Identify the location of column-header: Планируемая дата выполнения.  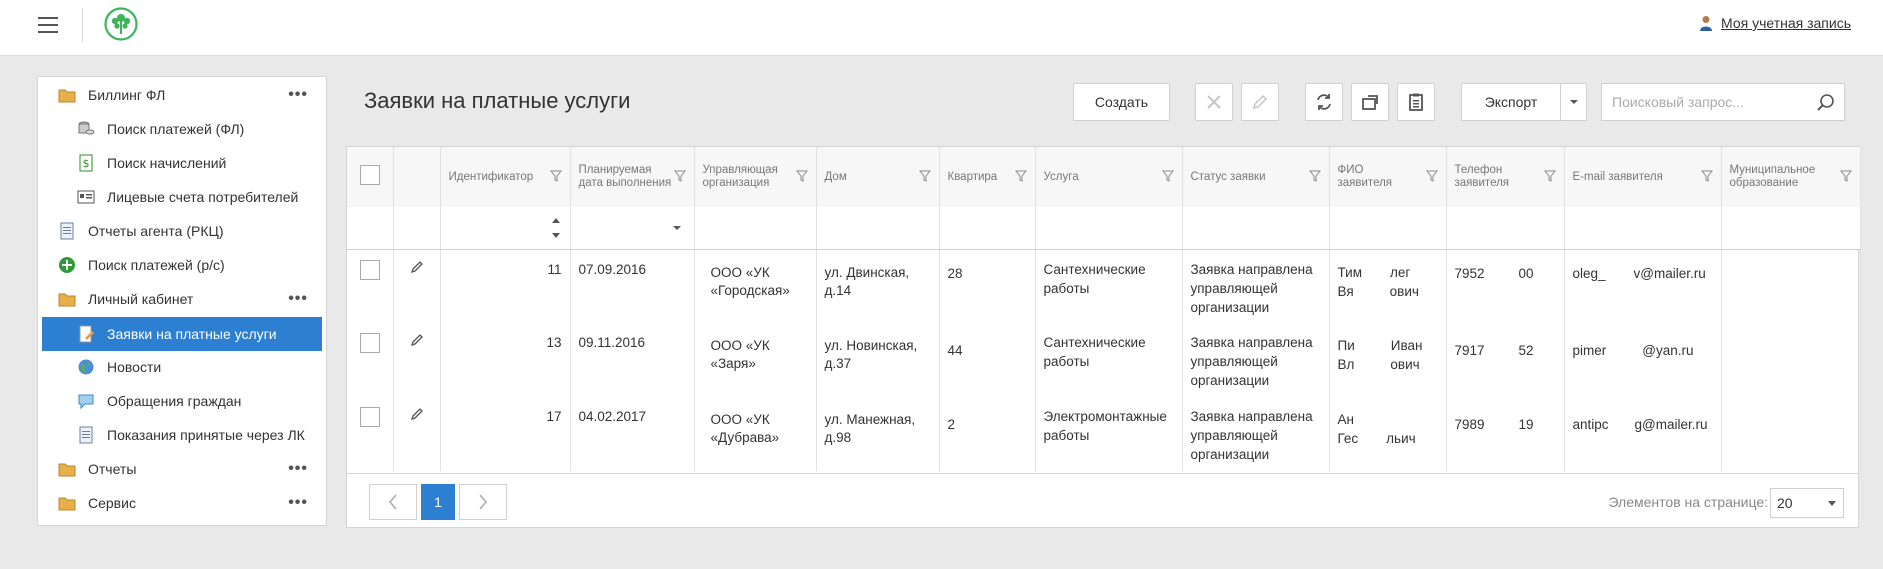
(632, 177).